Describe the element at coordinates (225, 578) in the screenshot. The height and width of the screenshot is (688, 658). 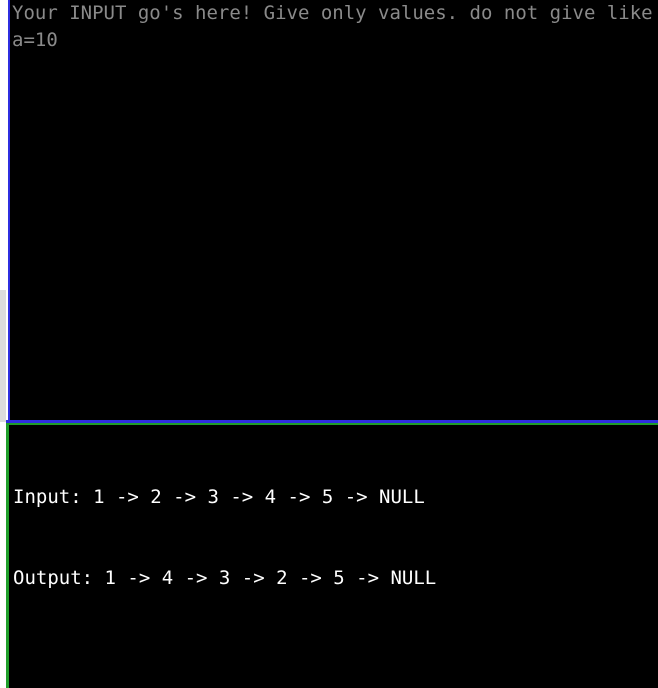
I see `output-line-output: Output: 1 -> 4 -> 3 -> 2 -> 5 -> NULL` at that location.